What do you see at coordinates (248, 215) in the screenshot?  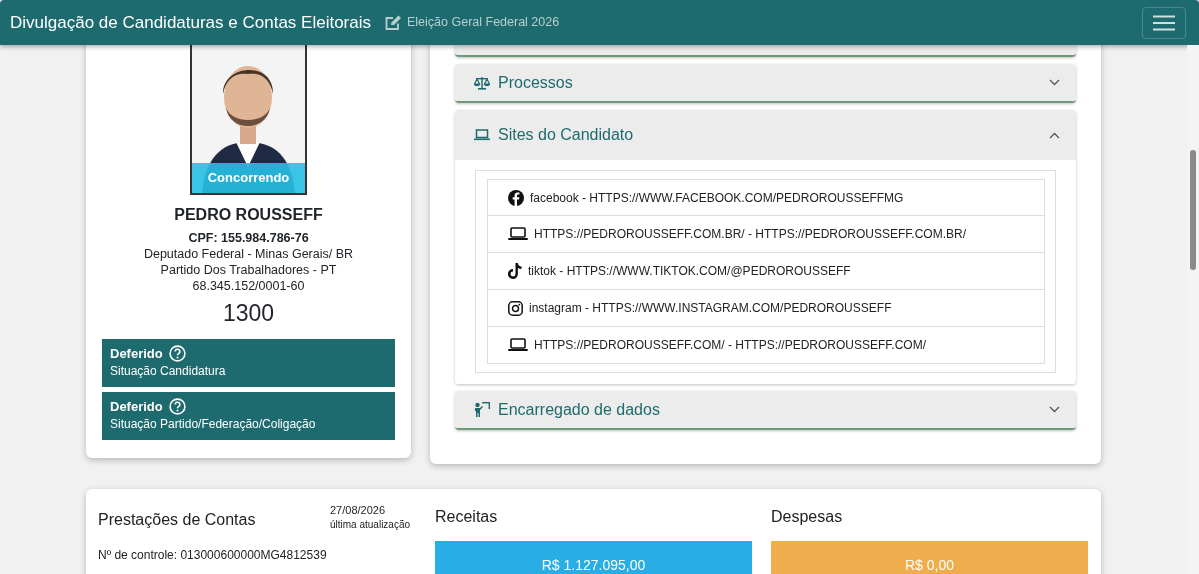 I see `candidate-name: PEDRO ROUSSEFF` at bounding box center [248, 215].